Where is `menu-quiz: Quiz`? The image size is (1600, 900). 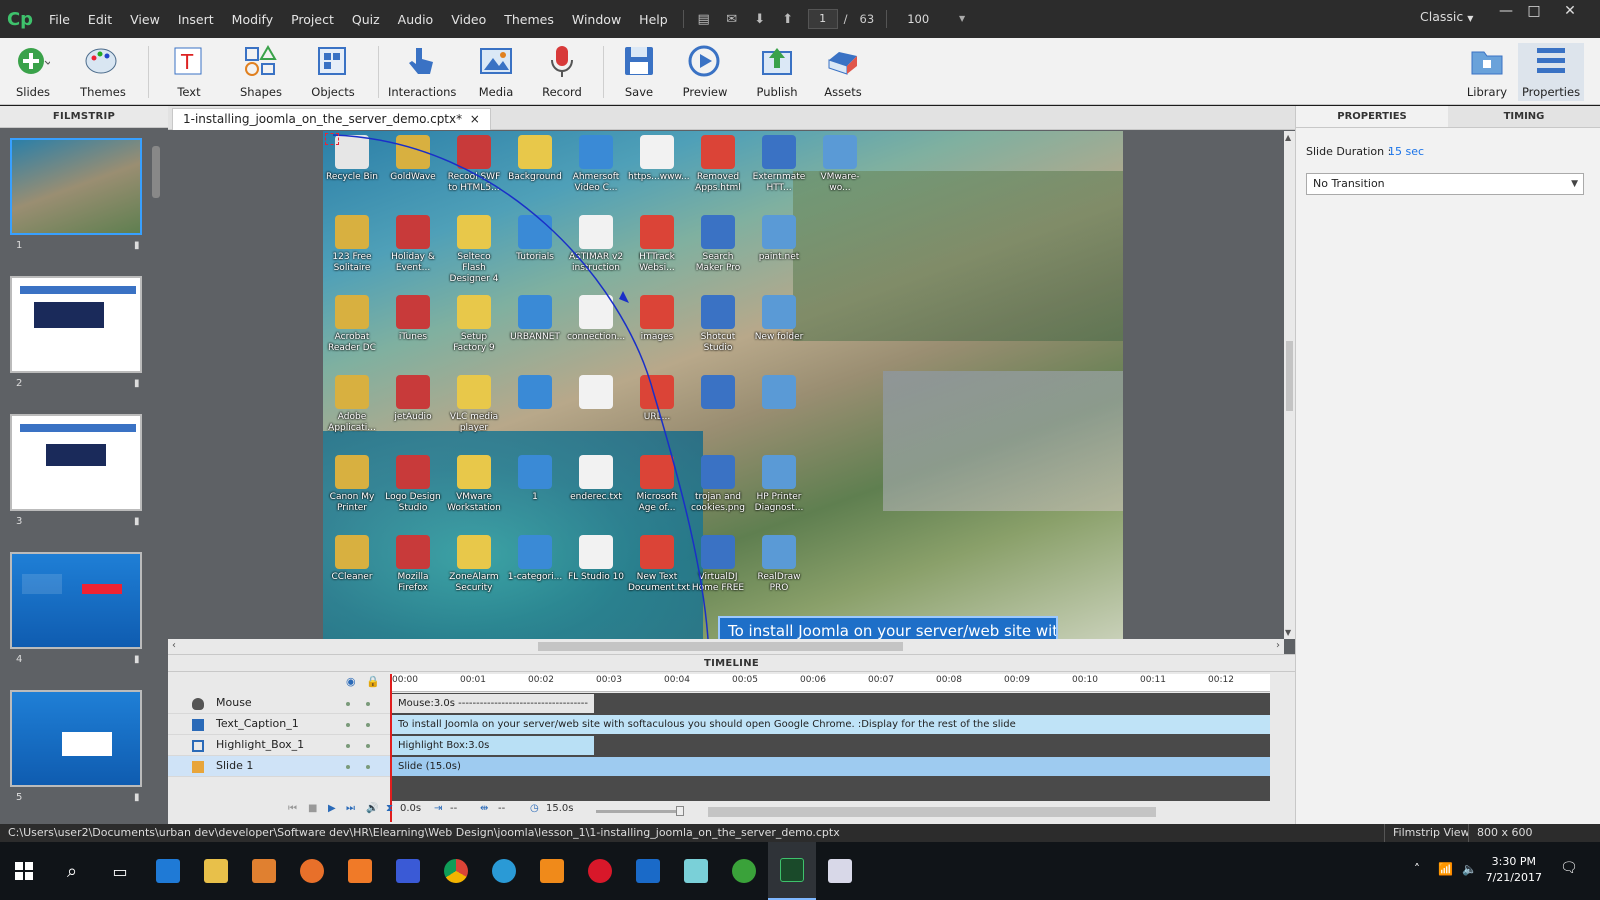 menu-quiz: Quiz is located at coordinates (366, 19).